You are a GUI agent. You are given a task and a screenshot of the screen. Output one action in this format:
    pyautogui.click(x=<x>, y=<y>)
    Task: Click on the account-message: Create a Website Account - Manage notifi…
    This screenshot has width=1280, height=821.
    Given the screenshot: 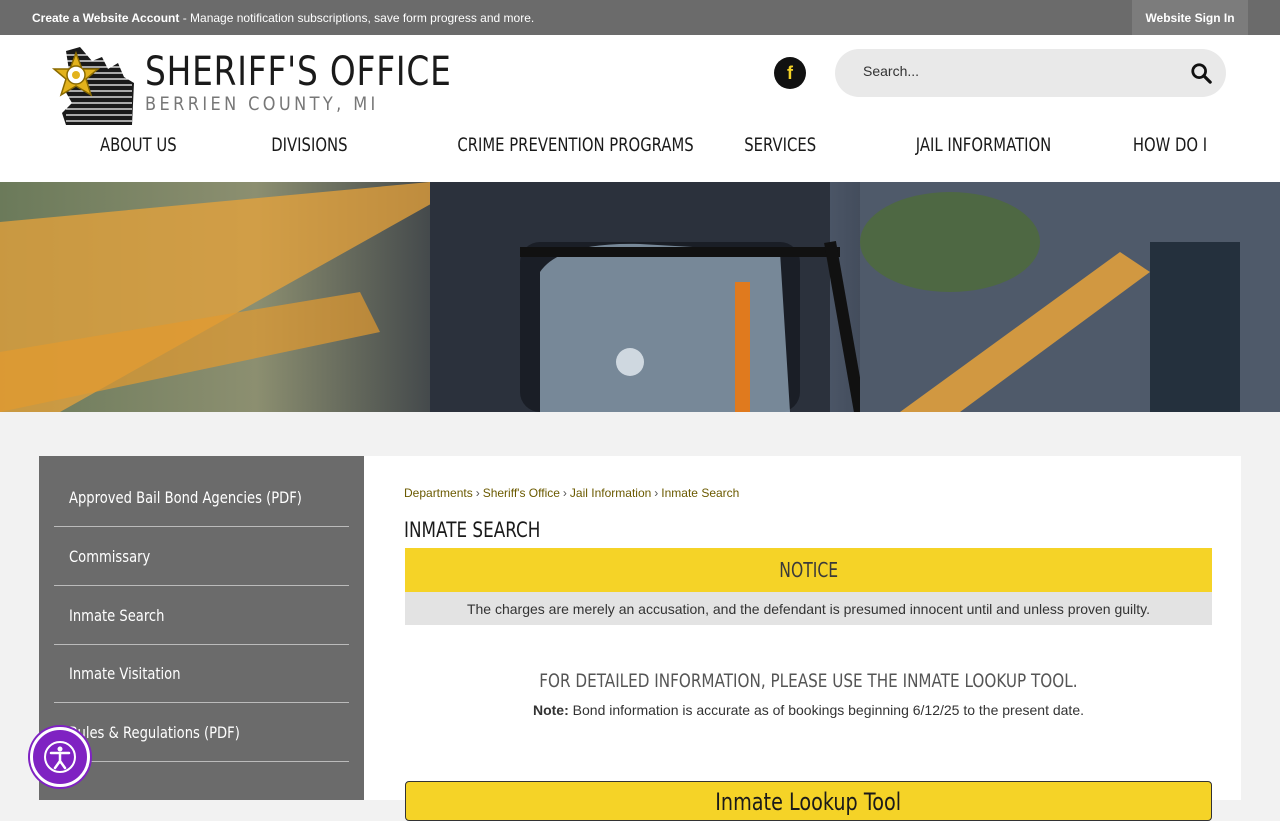 What is the action you would take?
    pyautogui.click(x=283, y=18)
    